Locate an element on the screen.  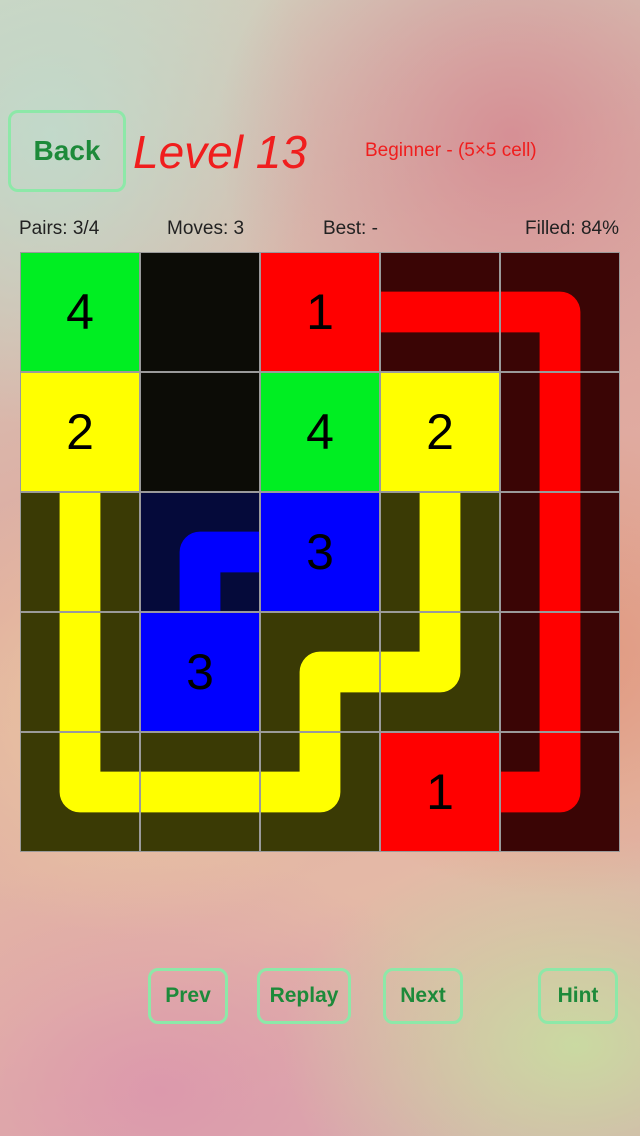
best-score: Best: - is located at coordinates (350, 228).